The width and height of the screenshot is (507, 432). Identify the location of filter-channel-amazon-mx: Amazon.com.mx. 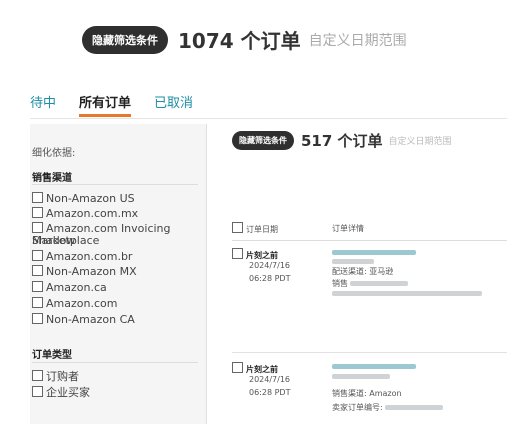
(85, 213).